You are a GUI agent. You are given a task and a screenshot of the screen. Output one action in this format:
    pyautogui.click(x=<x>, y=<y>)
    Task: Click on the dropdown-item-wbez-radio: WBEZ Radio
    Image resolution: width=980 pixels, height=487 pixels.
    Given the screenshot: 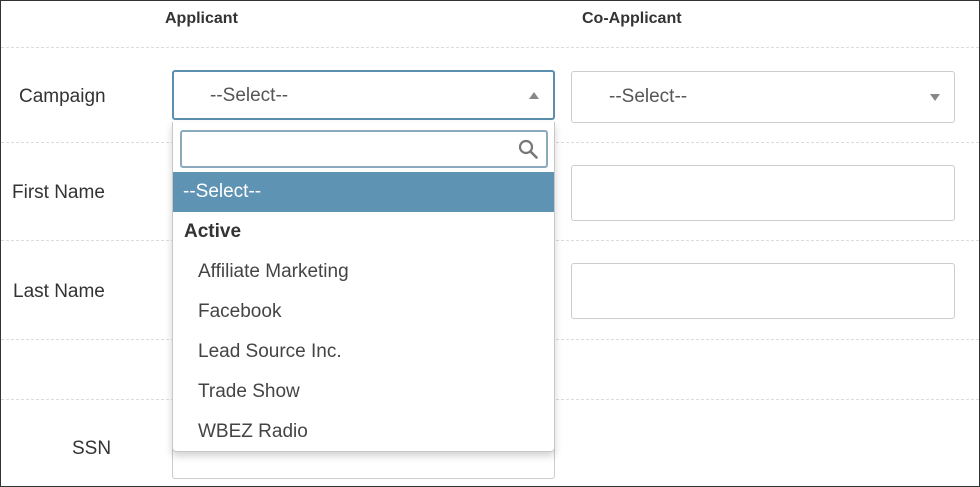 What is the action you would take?
    pyautogui.click(x=363, y=432)
    